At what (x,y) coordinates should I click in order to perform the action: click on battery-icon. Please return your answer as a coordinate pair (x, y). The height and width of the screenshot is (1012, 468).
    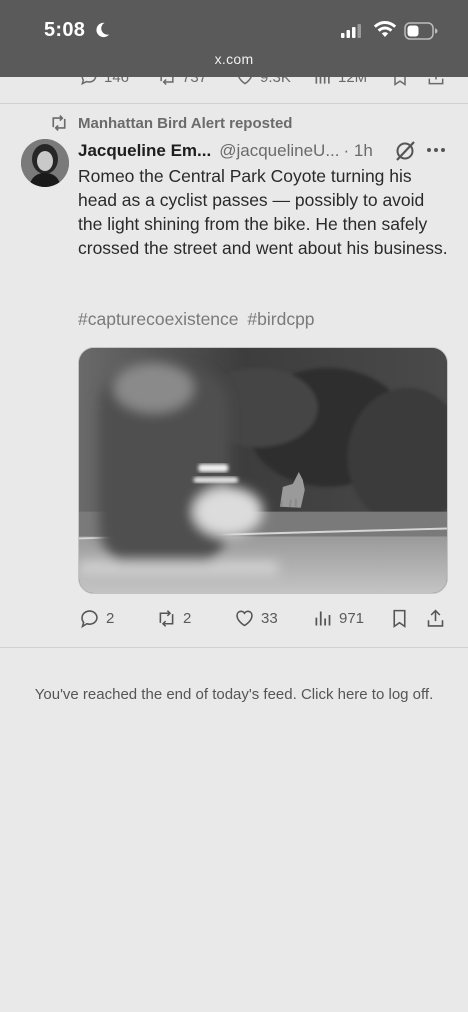
    Looking at the image, I should click on (421, 31).